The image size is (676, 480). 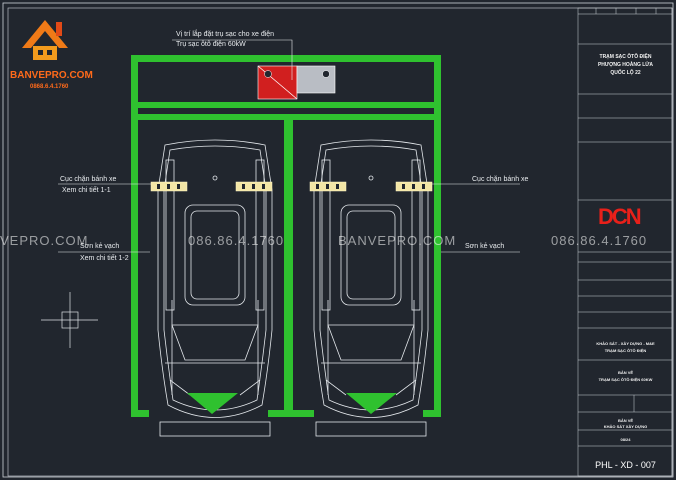 What do you see at coordinates (625, 379) in the screenshot?
I see `sheet-subtitle: TRẠM SẠC ÔTÔ ĐIỆN 60KW` at bounding box center [625, 379].